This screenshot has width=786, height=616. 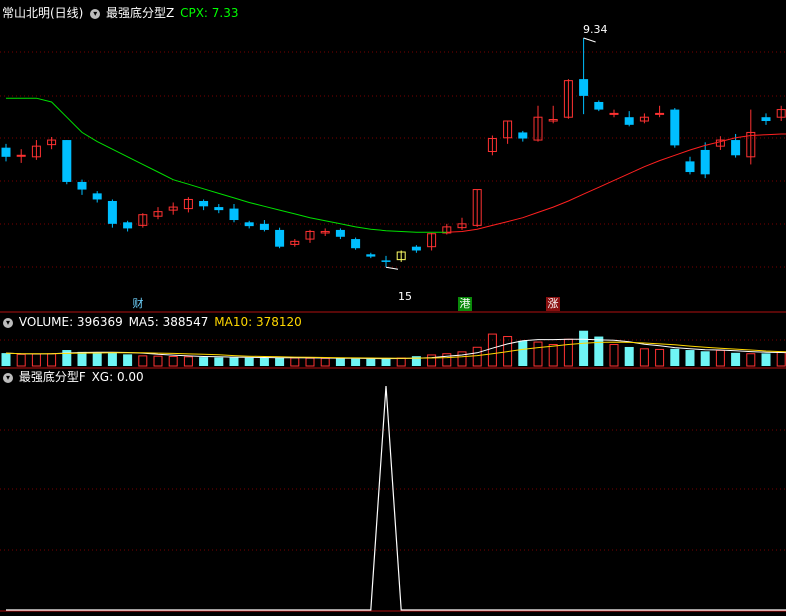 I want to click on high-marker, so click(x=589, y=40).